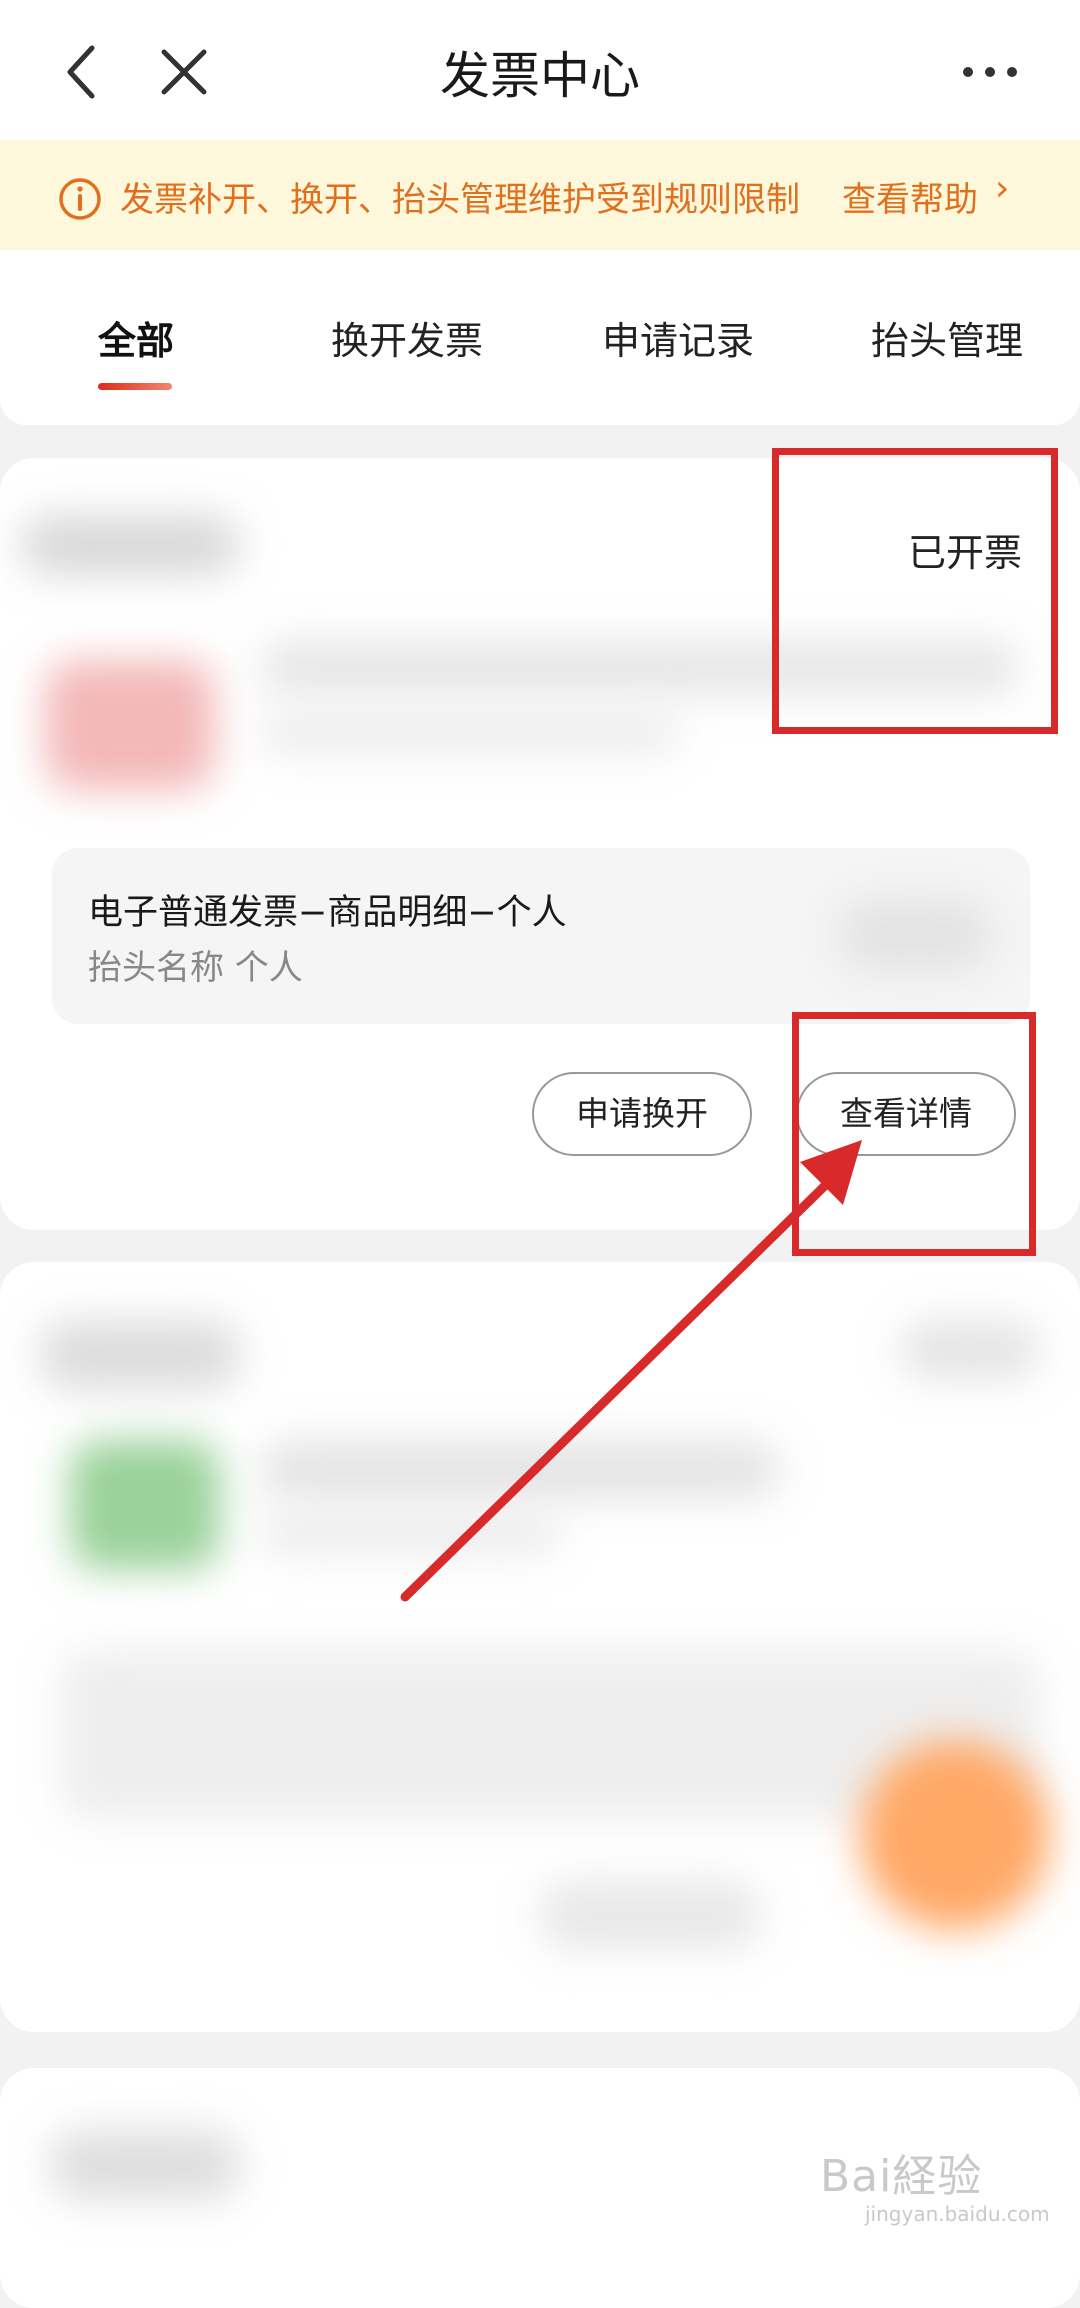 Image resolution: width=1080 pixels, height=2308 pixels. I want to click on info-circle-icon, so click(80, 199).